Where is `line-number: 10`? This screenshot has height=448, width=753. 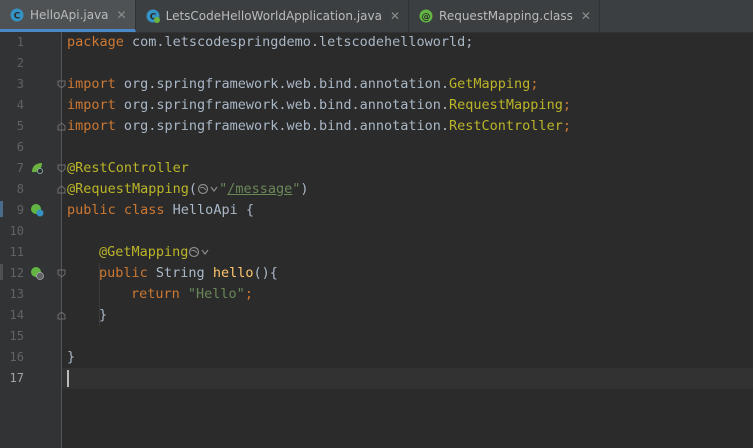 line-number: 10 is located at coordinates (16, 231).